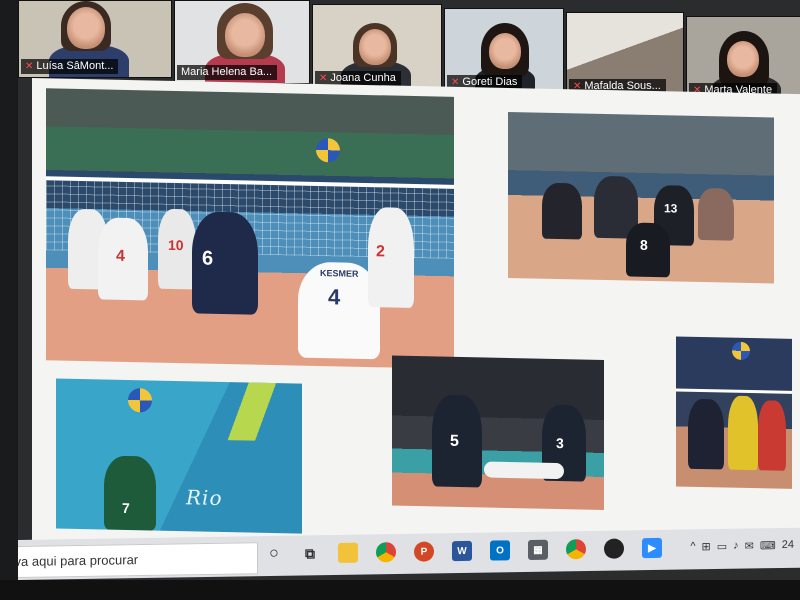 The image size is (800, 600). What do you see at coordinates (130, 493) in the screenshot?
I see `player-green: 7` at bounding box center [130, 493].